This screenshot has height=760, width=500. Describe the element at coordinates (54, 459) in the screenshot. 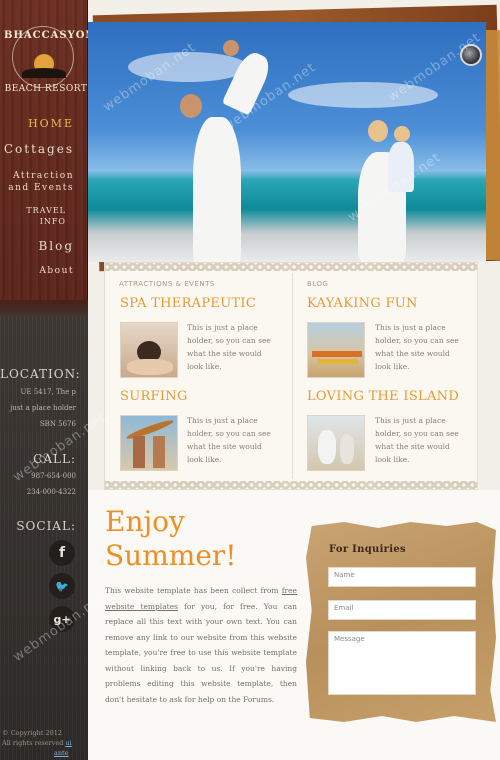

I see `call-heading: CALL:` at that location.